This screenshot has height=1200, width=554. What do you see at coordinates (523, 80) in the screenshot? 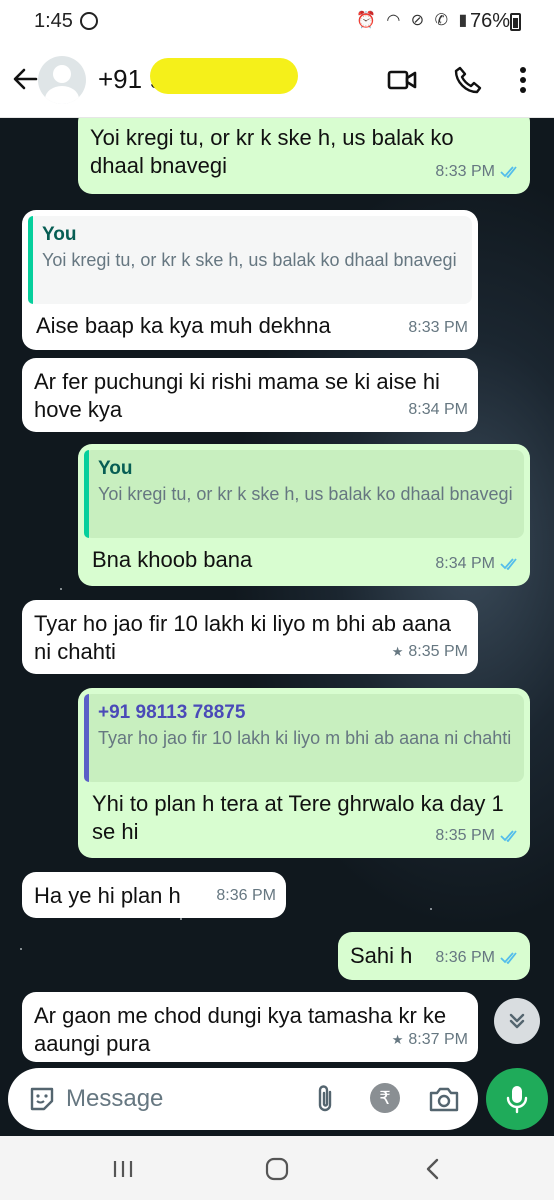
I see `more-vert-icon` at bounding box center [523, 80].